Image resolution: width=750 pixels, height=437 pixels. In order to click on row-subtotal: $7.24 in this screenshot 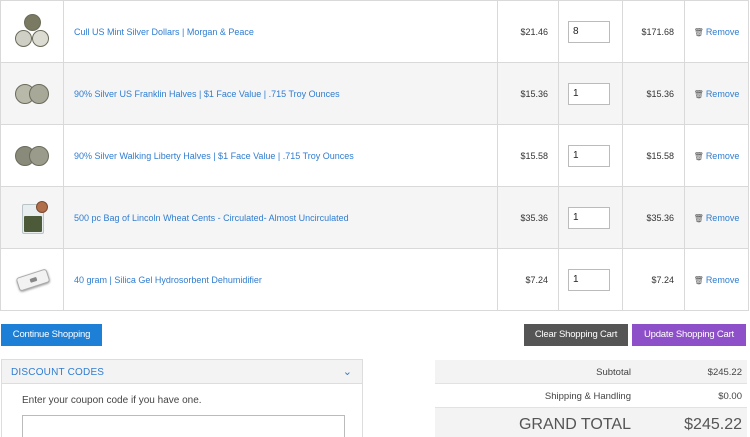, I will do `click(653, 279)`.